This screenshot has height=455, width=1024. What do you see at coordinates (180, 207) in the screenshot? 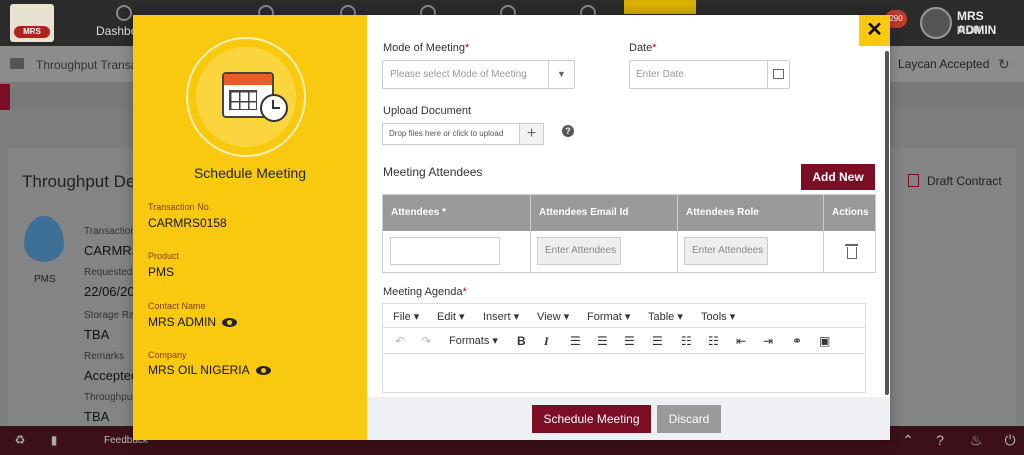
I see `transaction-label: Transaction No.` at bounding box center [180, 207].